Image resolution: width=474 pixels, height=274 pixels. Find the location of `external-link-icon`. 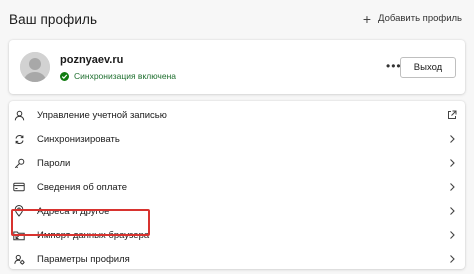

external-link-icon is located at coordinates (452, 115).